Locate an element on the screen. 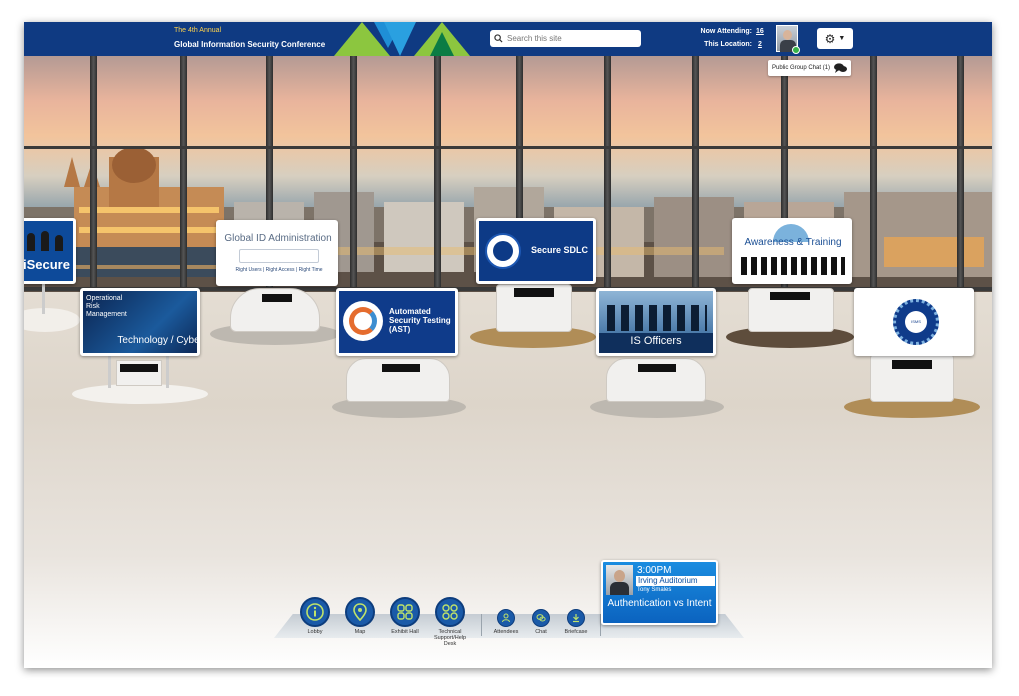 The height and width of the screenshot is (696, 1019). now-attending-label: Now Attending: is located at coordinates (726, 31).